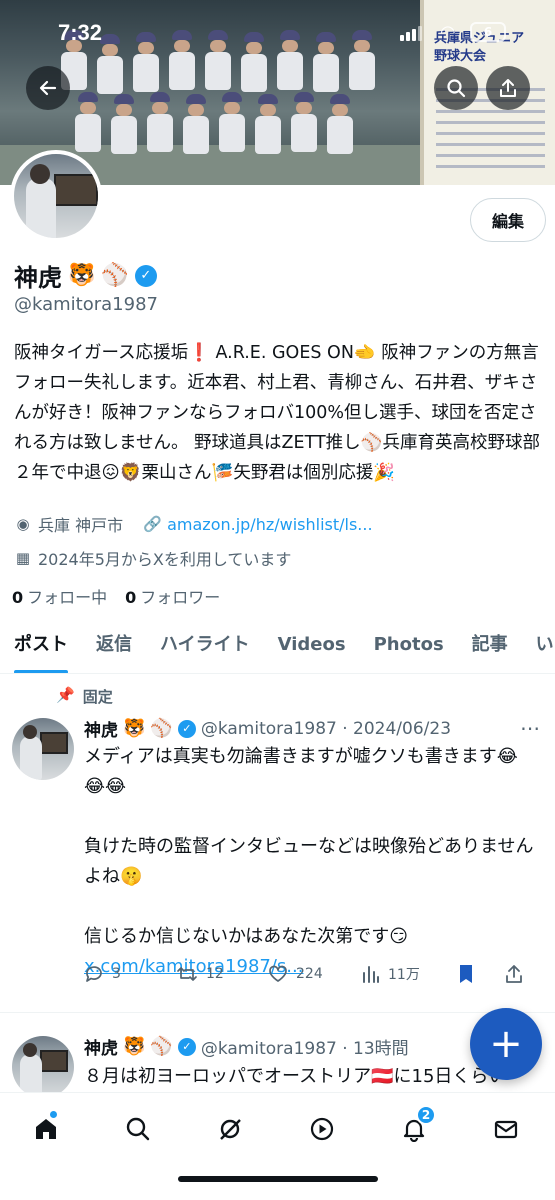 Image resolution: width=555 pixels, height=1200 pixels. What do you see at coordinates (312, 650) in the screenshot?
I see `tab-videos: Videos` at bounding box center [312, 650].